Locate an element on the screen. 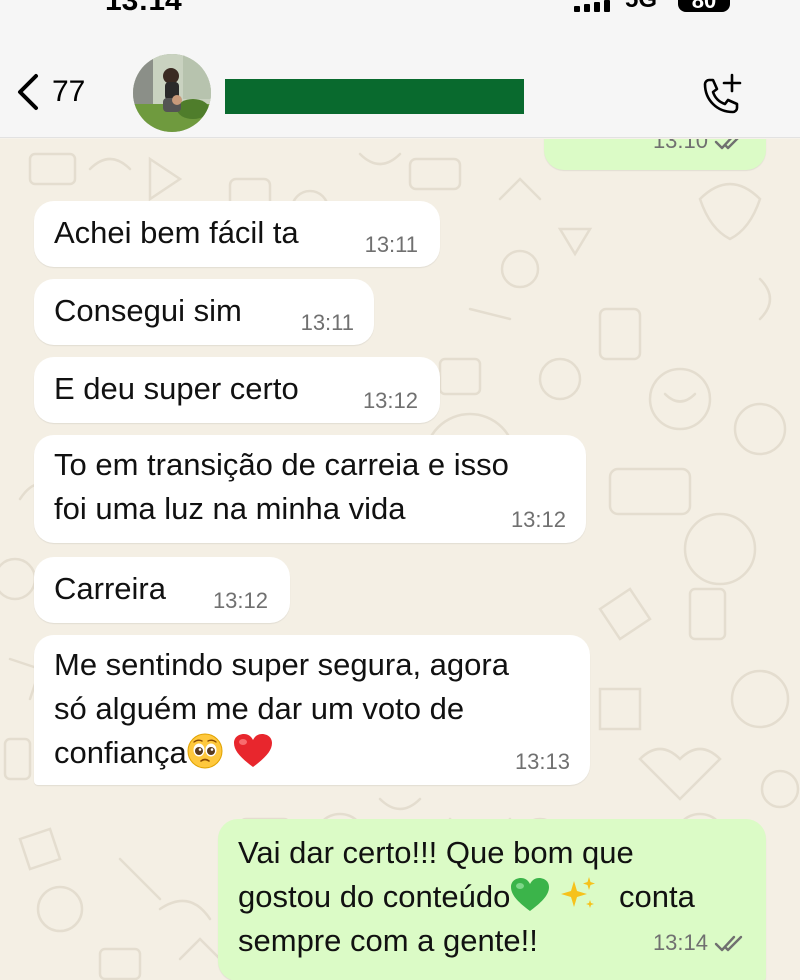 The width and height of the screenshot is (800, 980). message-text-line-with-emoji: gostou do conteúdo conta is located at coordinates (466, 897).